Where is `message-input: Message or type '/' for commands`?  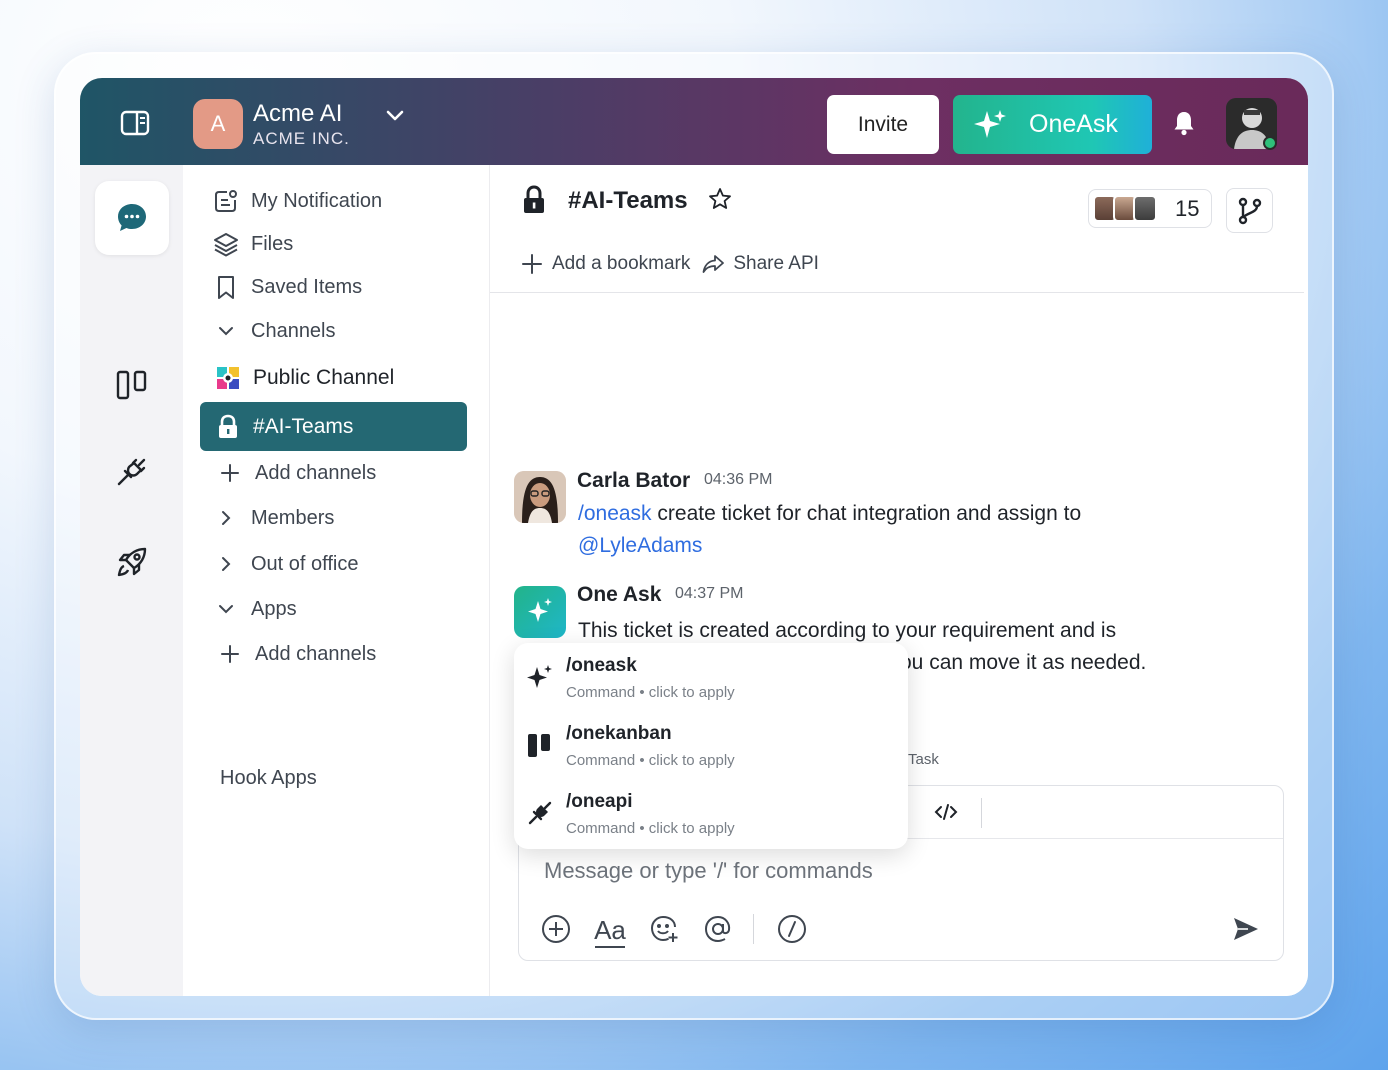 message-input: Message or type '/' for commands is located at coordinates (708, 871).